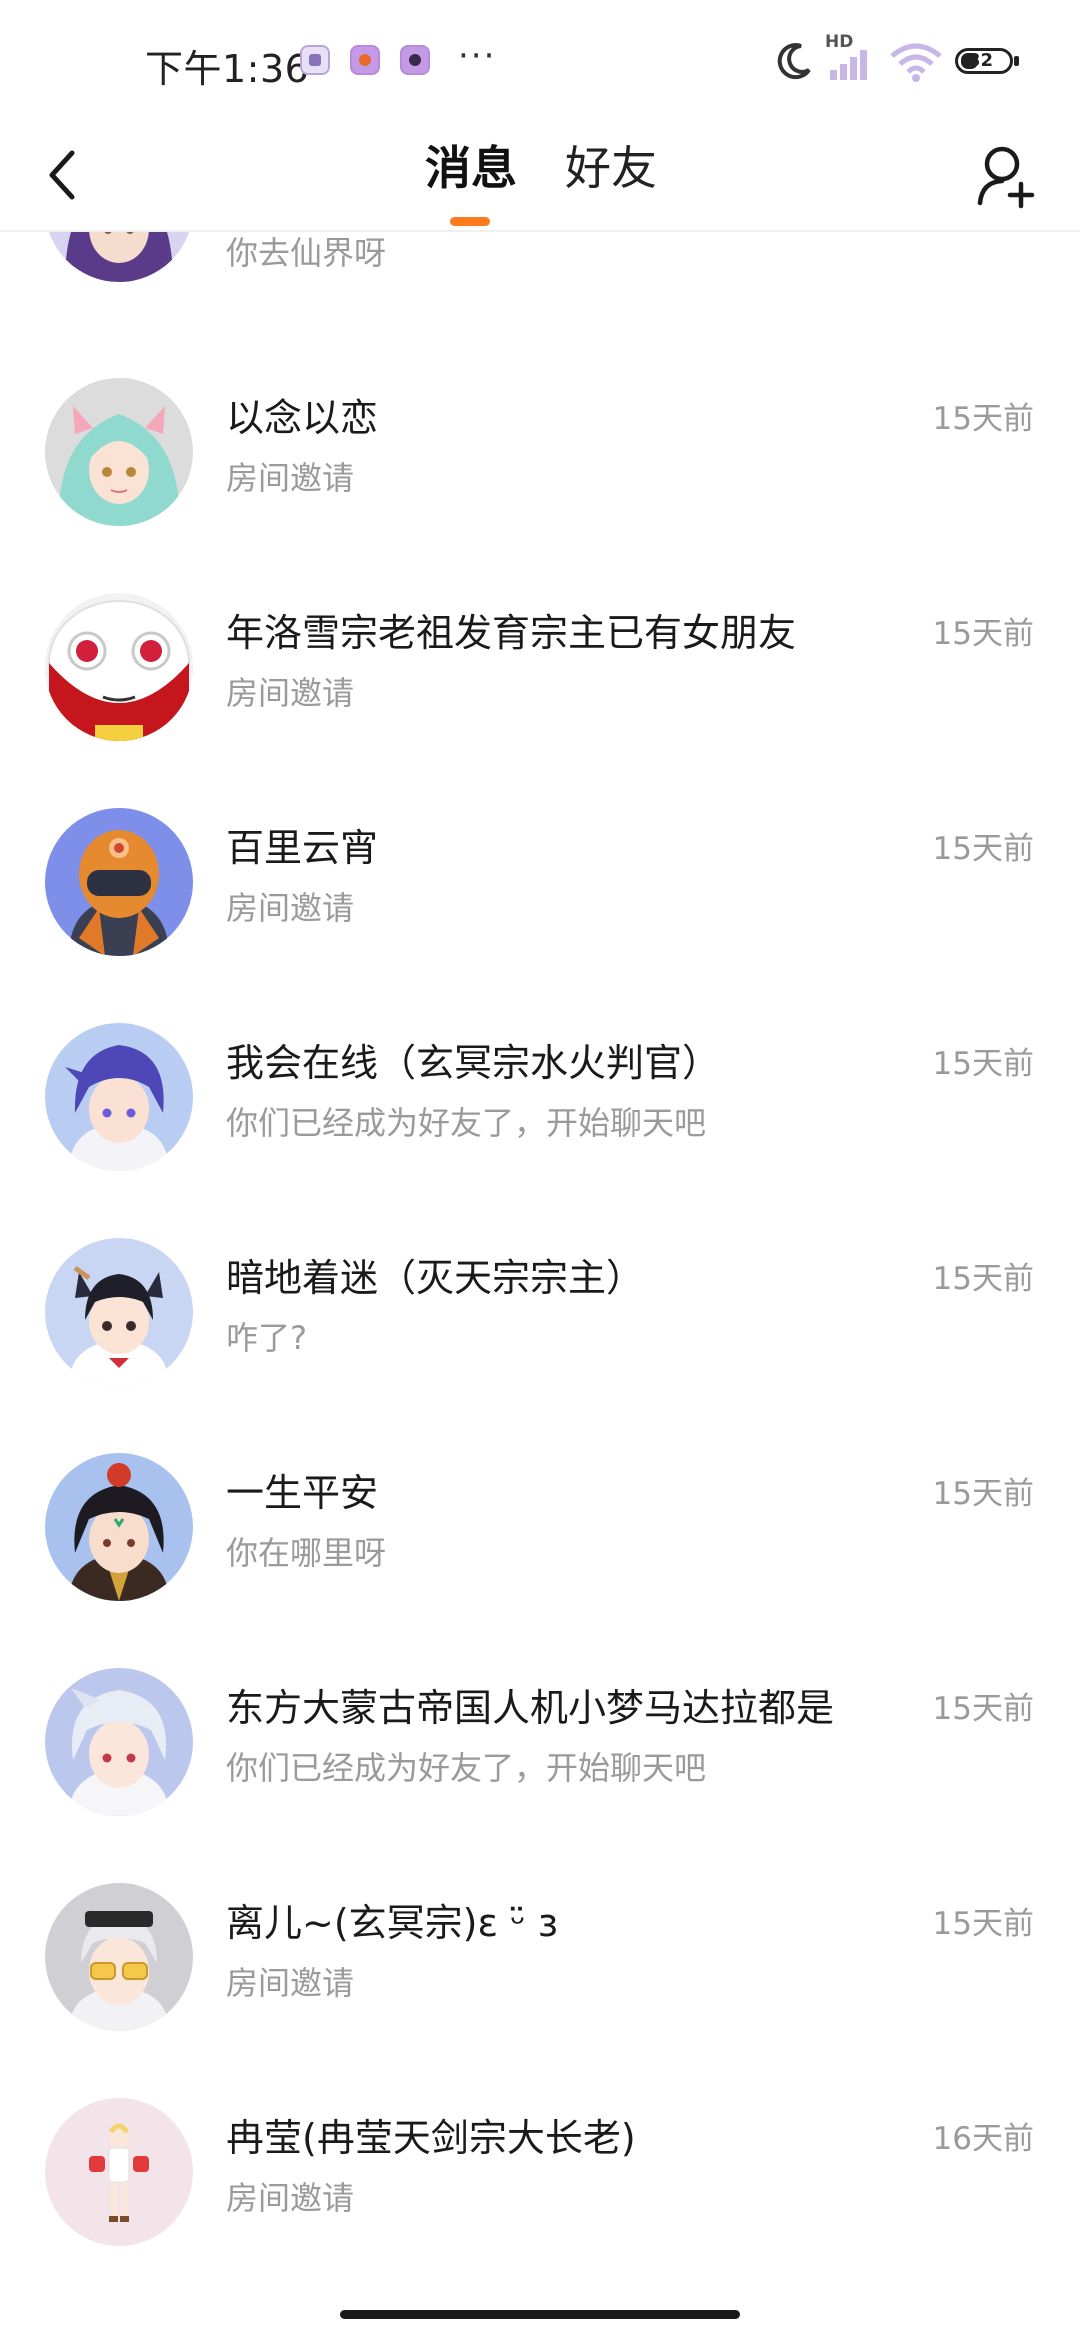 The image size is (1080, 2340). What do you see at coordinates (540, 178) in the screenshot?
I see `nav-bar: 消息 好友` at bounding box center [540, 178].